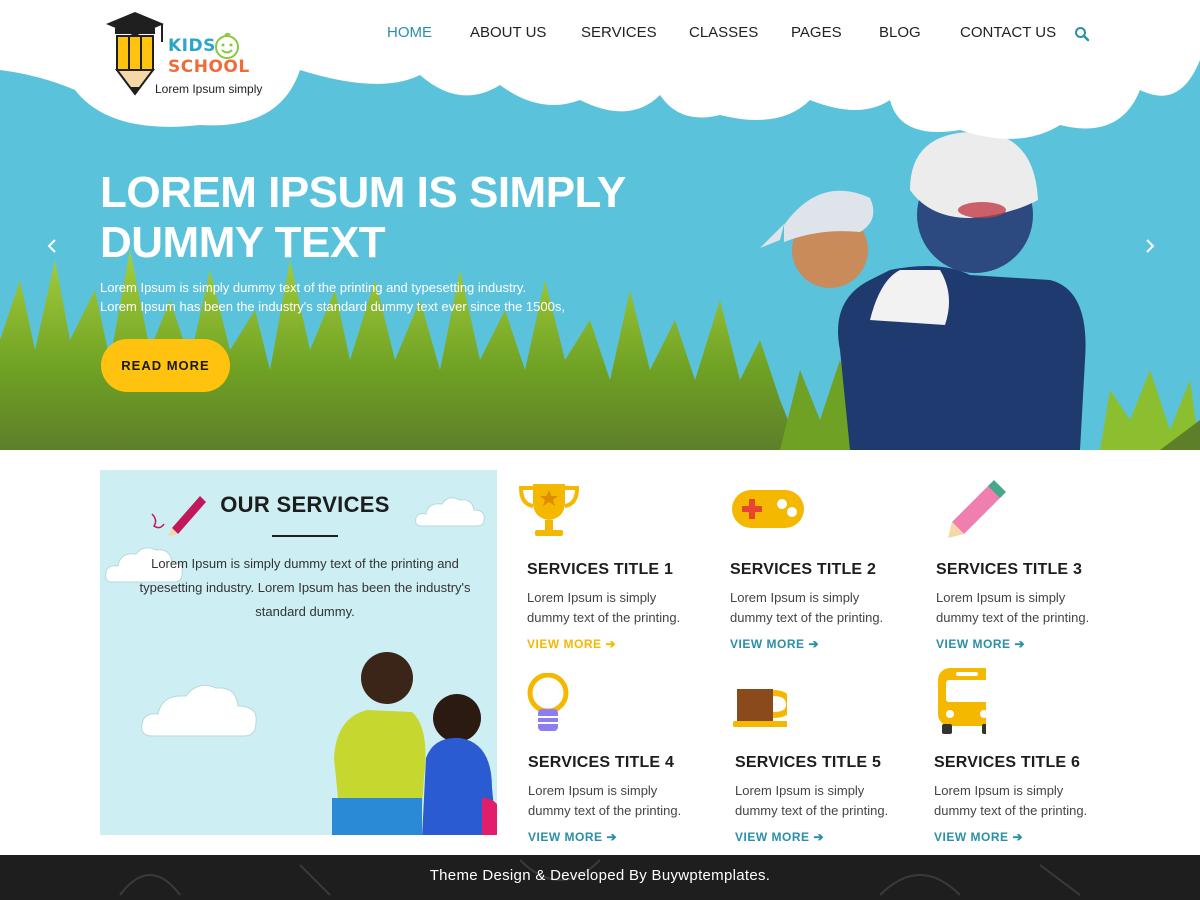 This screenshot has height=900, width=1200. I want to click on service-title: SERVICES TITLE 3, so click(1009, 569).